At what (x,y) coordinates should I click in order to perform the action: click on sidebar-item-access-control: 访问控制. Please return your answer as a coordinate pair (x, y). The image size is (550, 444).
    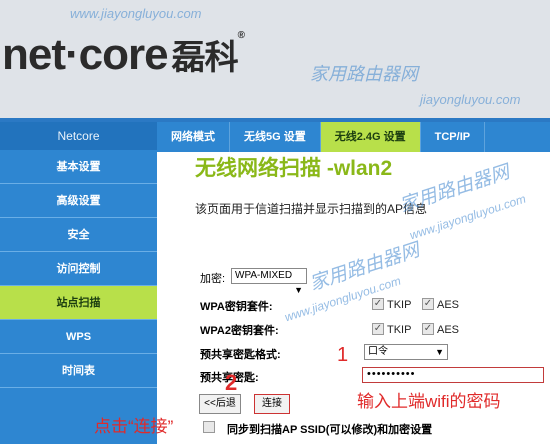
    Looking at the image, I should click on (78, 269).